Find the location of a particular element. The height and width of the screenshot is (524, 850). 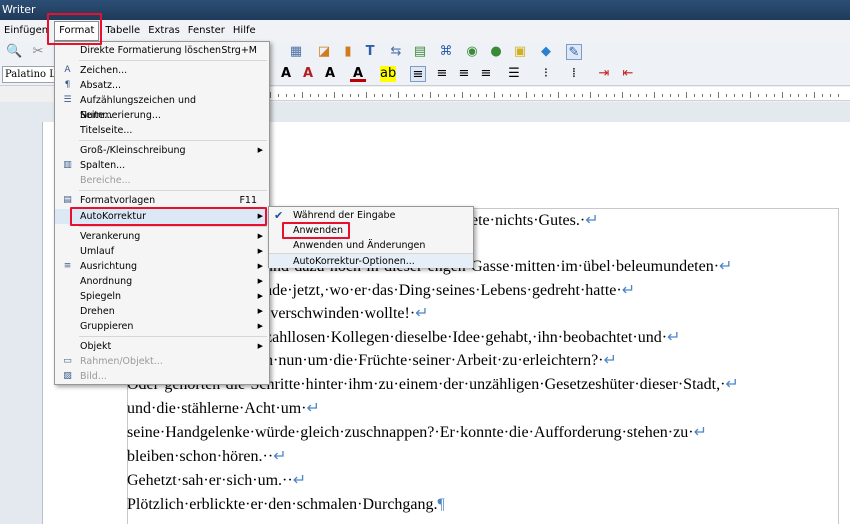

menu-fenster: Fenster is located at coordinates (206, 31).